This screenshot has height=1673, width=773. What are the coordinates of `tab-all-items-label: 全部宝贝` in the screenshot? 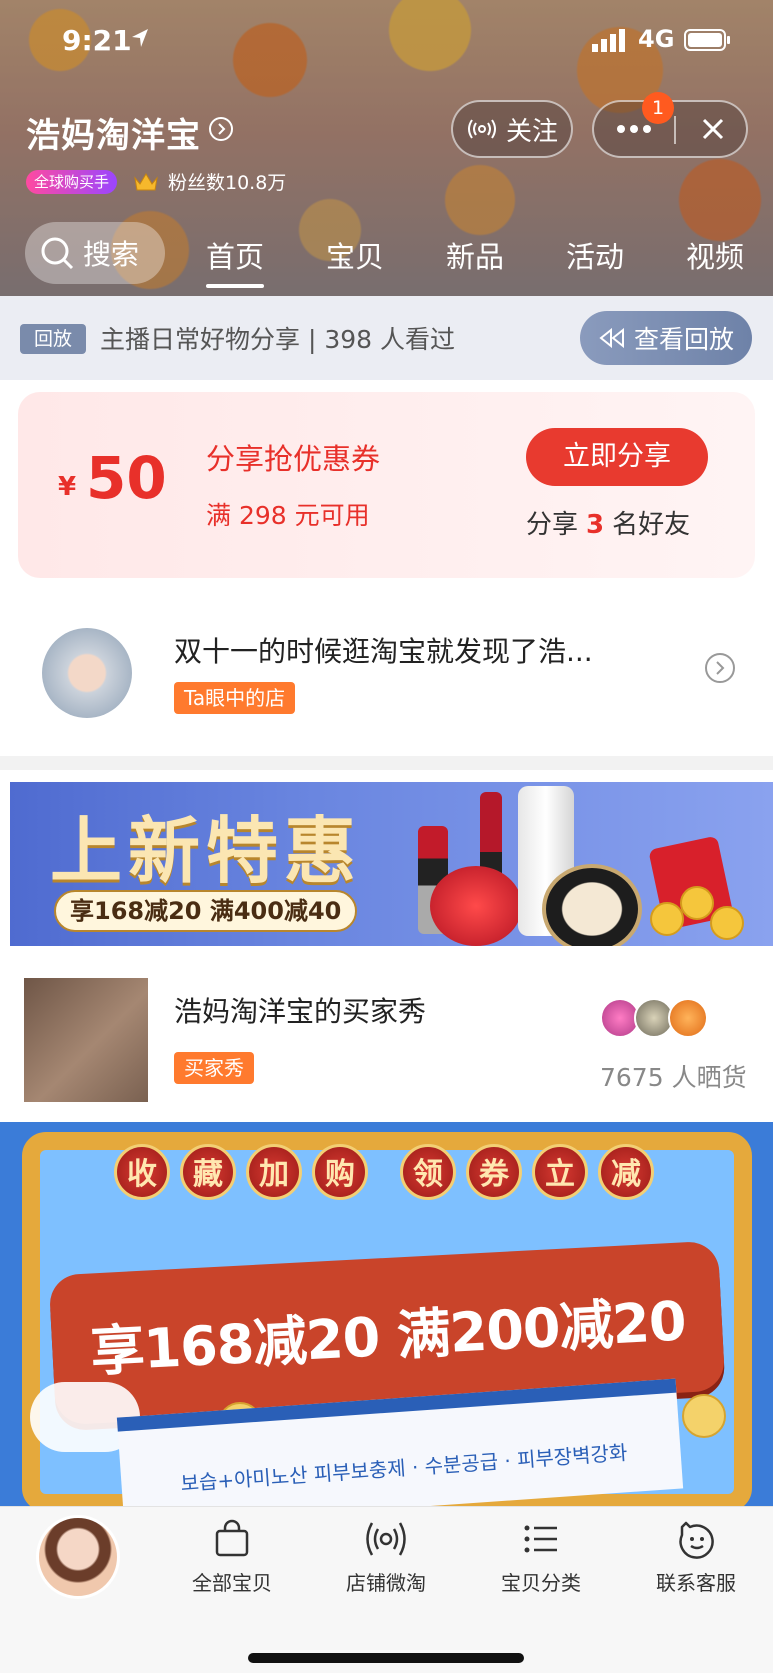 It's located at (232, 1583).